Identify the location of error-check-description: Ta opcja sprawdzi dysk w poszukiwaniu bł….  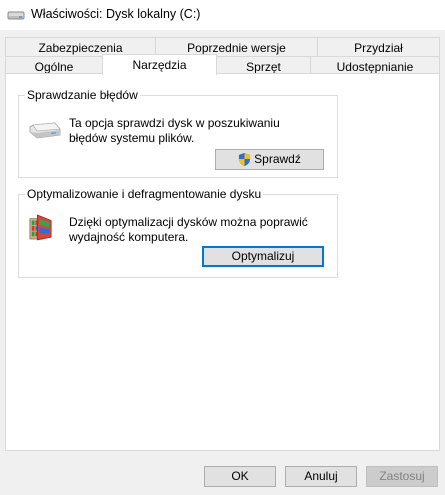
(199, 131).